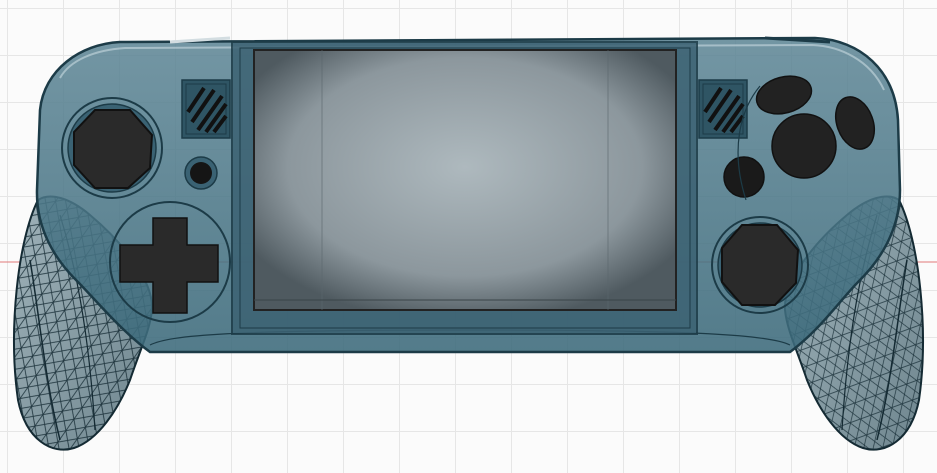  I want to click on left-small-button, so click(201, 173).